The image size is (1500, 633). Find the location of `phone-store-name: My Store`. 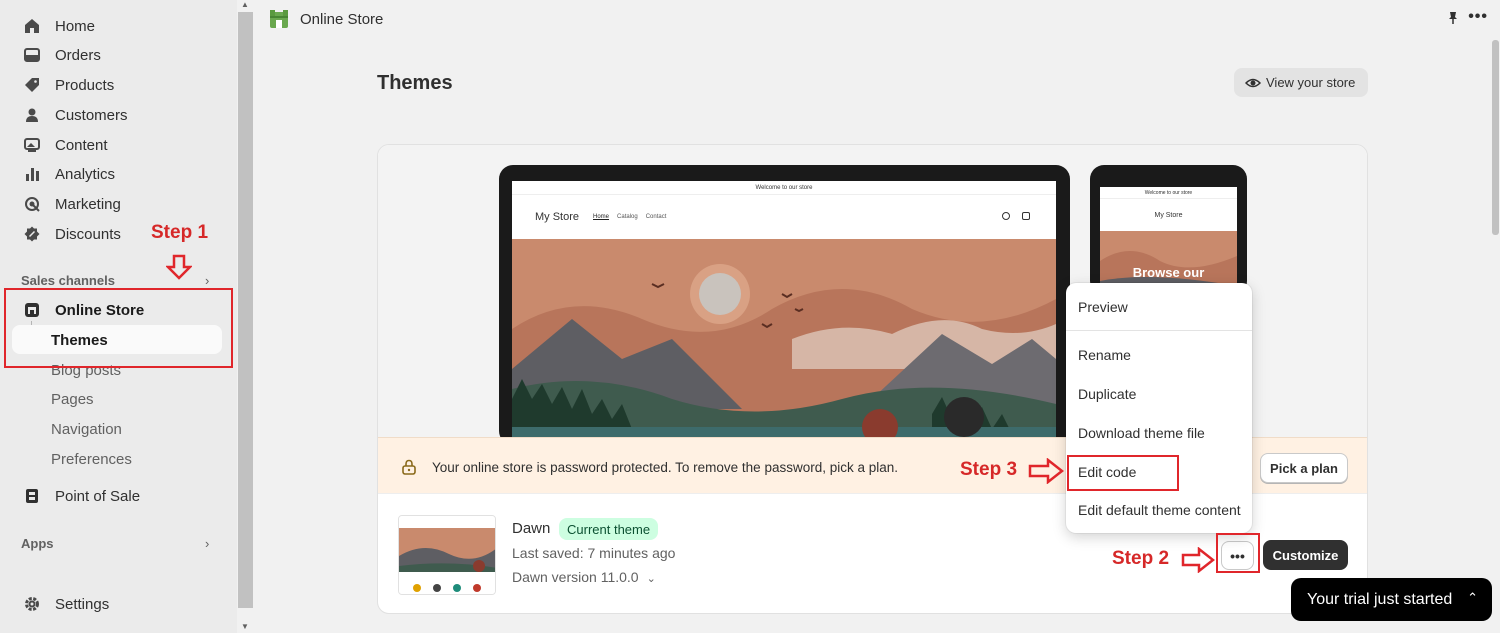

phone-store-name: My Store is located at coordinates (1168, 215).